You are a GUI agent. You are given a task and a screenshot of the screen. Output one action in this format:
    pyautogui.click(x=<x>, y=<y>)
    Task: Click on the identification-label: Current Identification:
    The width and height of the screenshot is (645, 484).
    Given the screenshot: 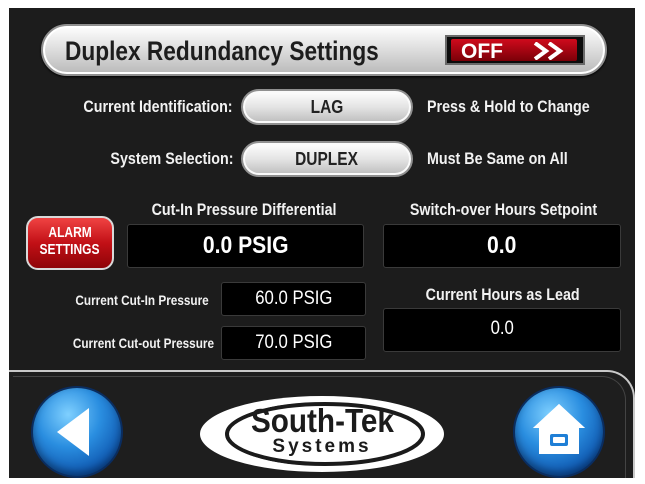 What is the action you would take?
    pyautogui.click(x=158, y=106)
    